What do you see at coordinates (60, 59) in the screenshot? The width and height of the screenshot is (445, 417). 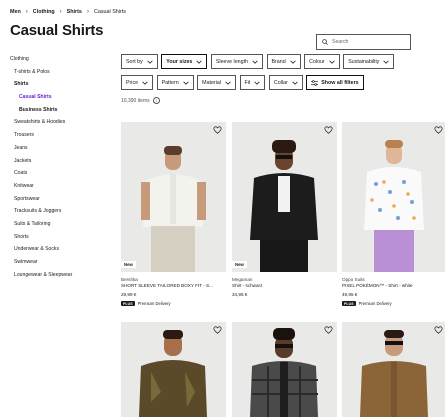 I see `sidebar-item-clothing: Clothing` at bounding box center [60, 59].